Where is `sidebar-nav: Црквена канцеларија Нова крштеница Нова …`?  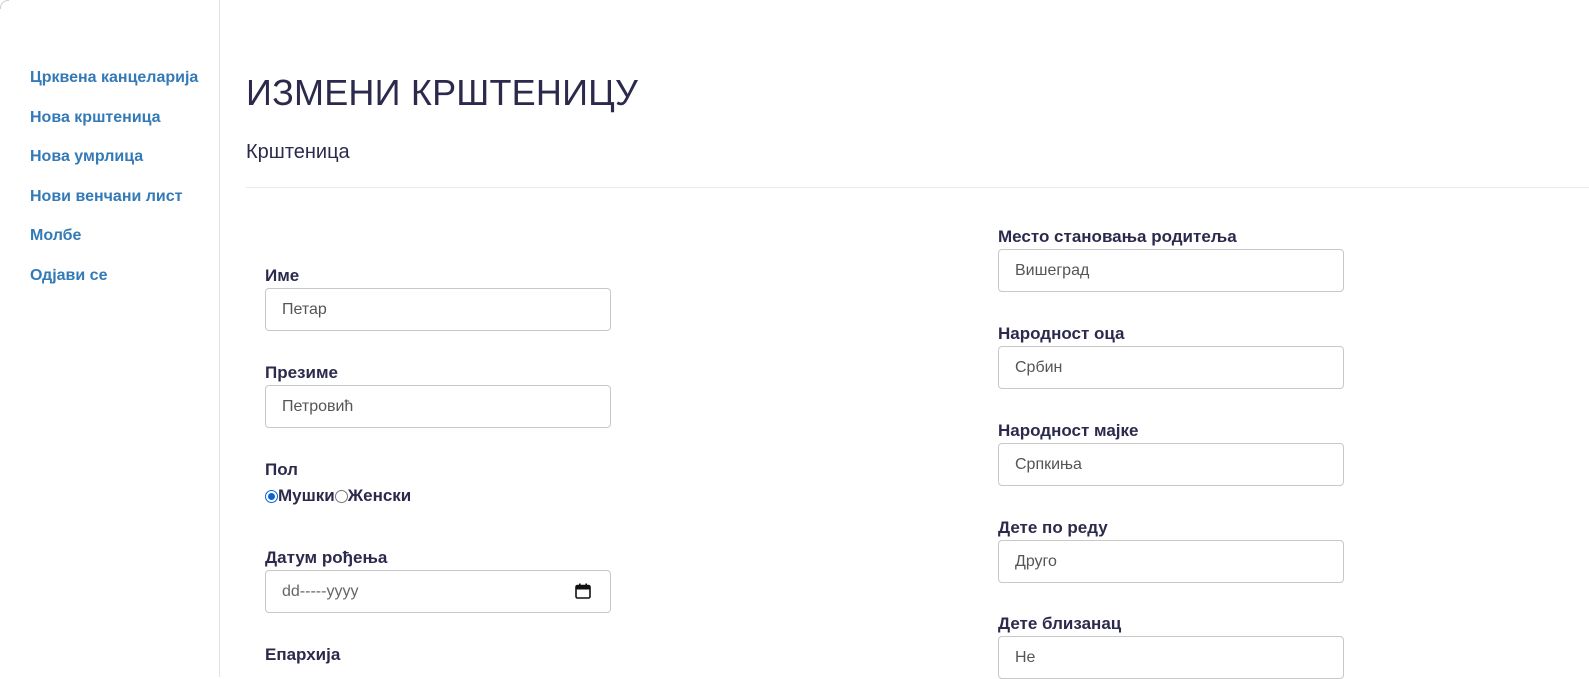
sidebar-nav: Црквена канцеларија Нова крштеница Нова … is located at coordinates (114, 188).